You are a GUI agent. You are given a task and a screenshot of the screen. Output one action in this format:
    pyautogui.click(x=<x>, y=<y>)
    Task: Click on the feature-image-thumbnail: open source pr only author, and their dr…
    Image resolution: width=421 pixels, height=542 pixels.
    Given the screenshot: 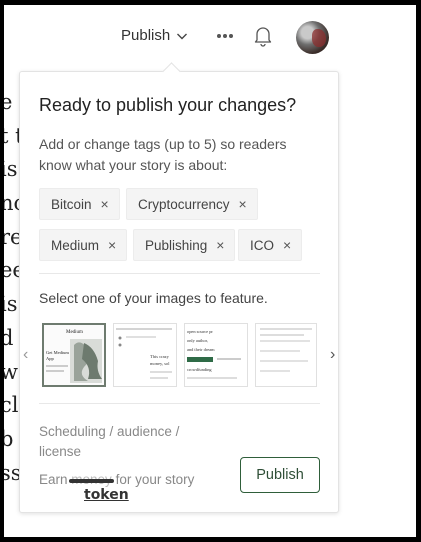 What is the action you would take?
    pyautogui.click(x=216, y=355)
    